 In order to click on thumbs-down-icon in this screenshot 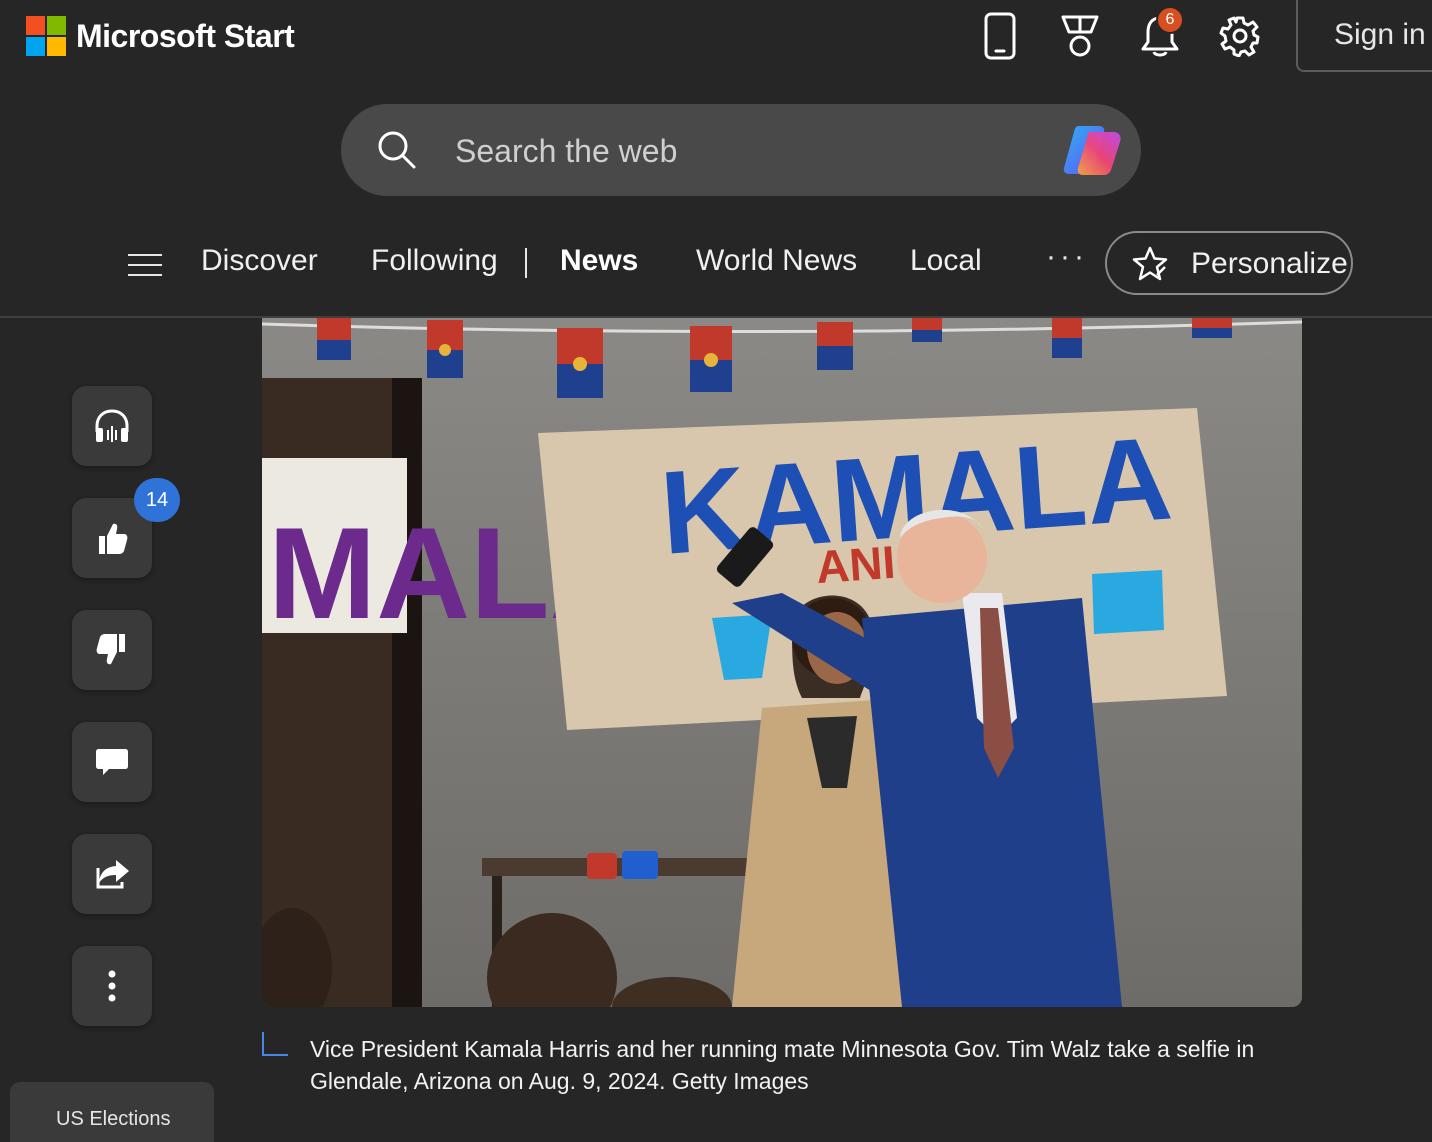, I will do `click(110, 649)`.